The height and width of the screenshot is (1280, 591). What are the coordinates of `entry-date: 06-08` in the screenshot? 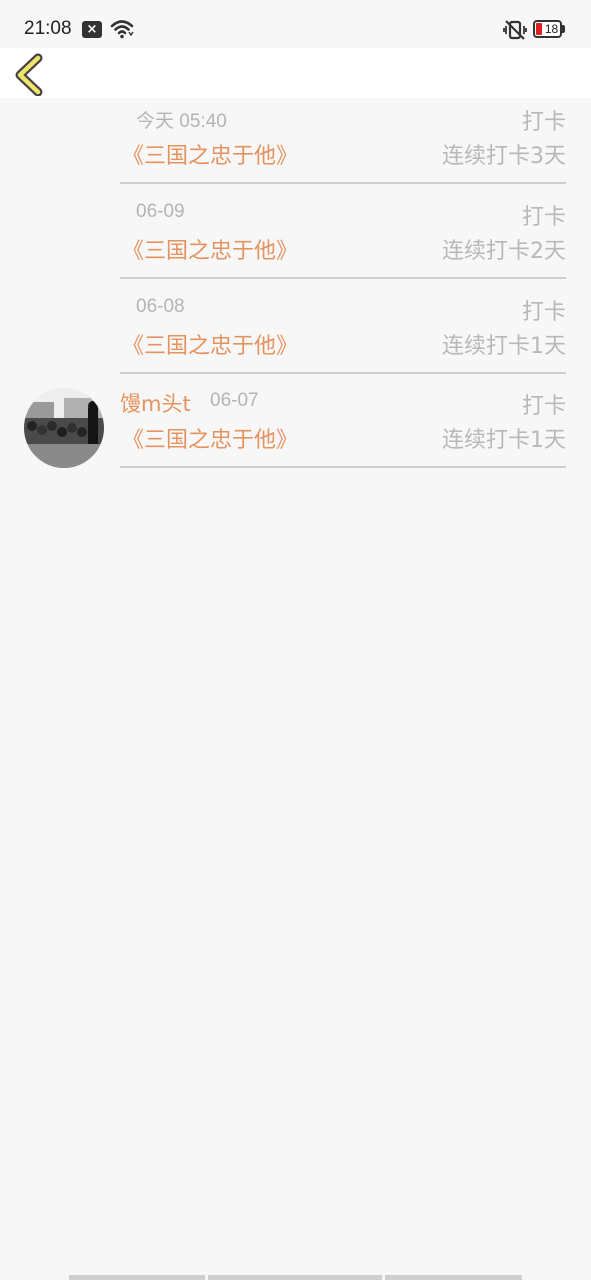 It's located at (160, 306).